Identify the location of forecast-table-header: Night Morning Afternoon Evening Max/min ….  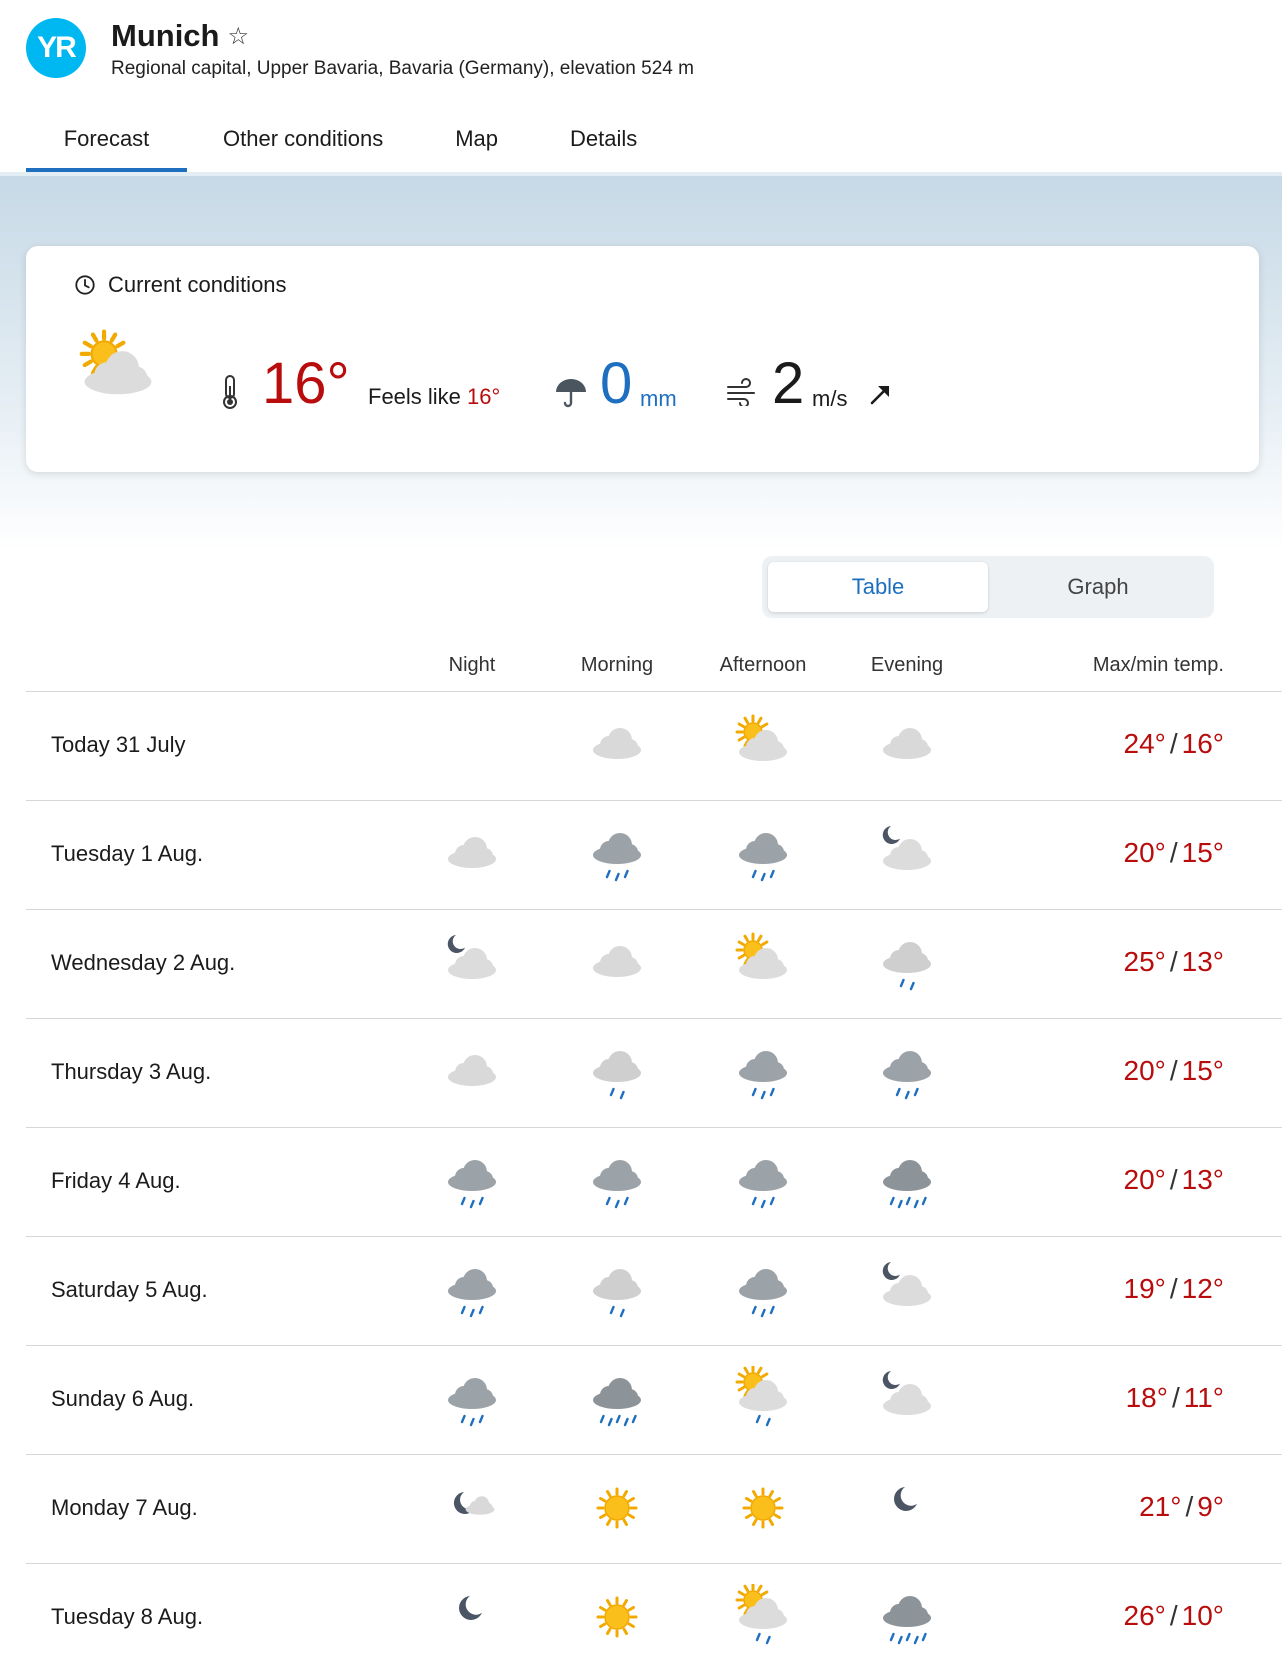
(654, 671).